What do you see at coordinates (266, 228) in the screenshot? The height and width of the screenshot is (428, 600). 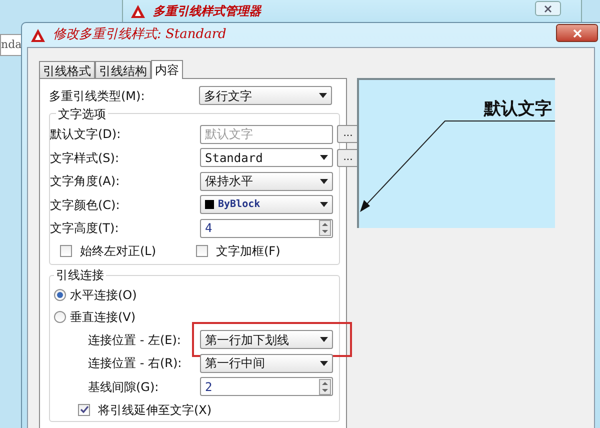 I see `number-field: 4` at bounding box center [266, 228].